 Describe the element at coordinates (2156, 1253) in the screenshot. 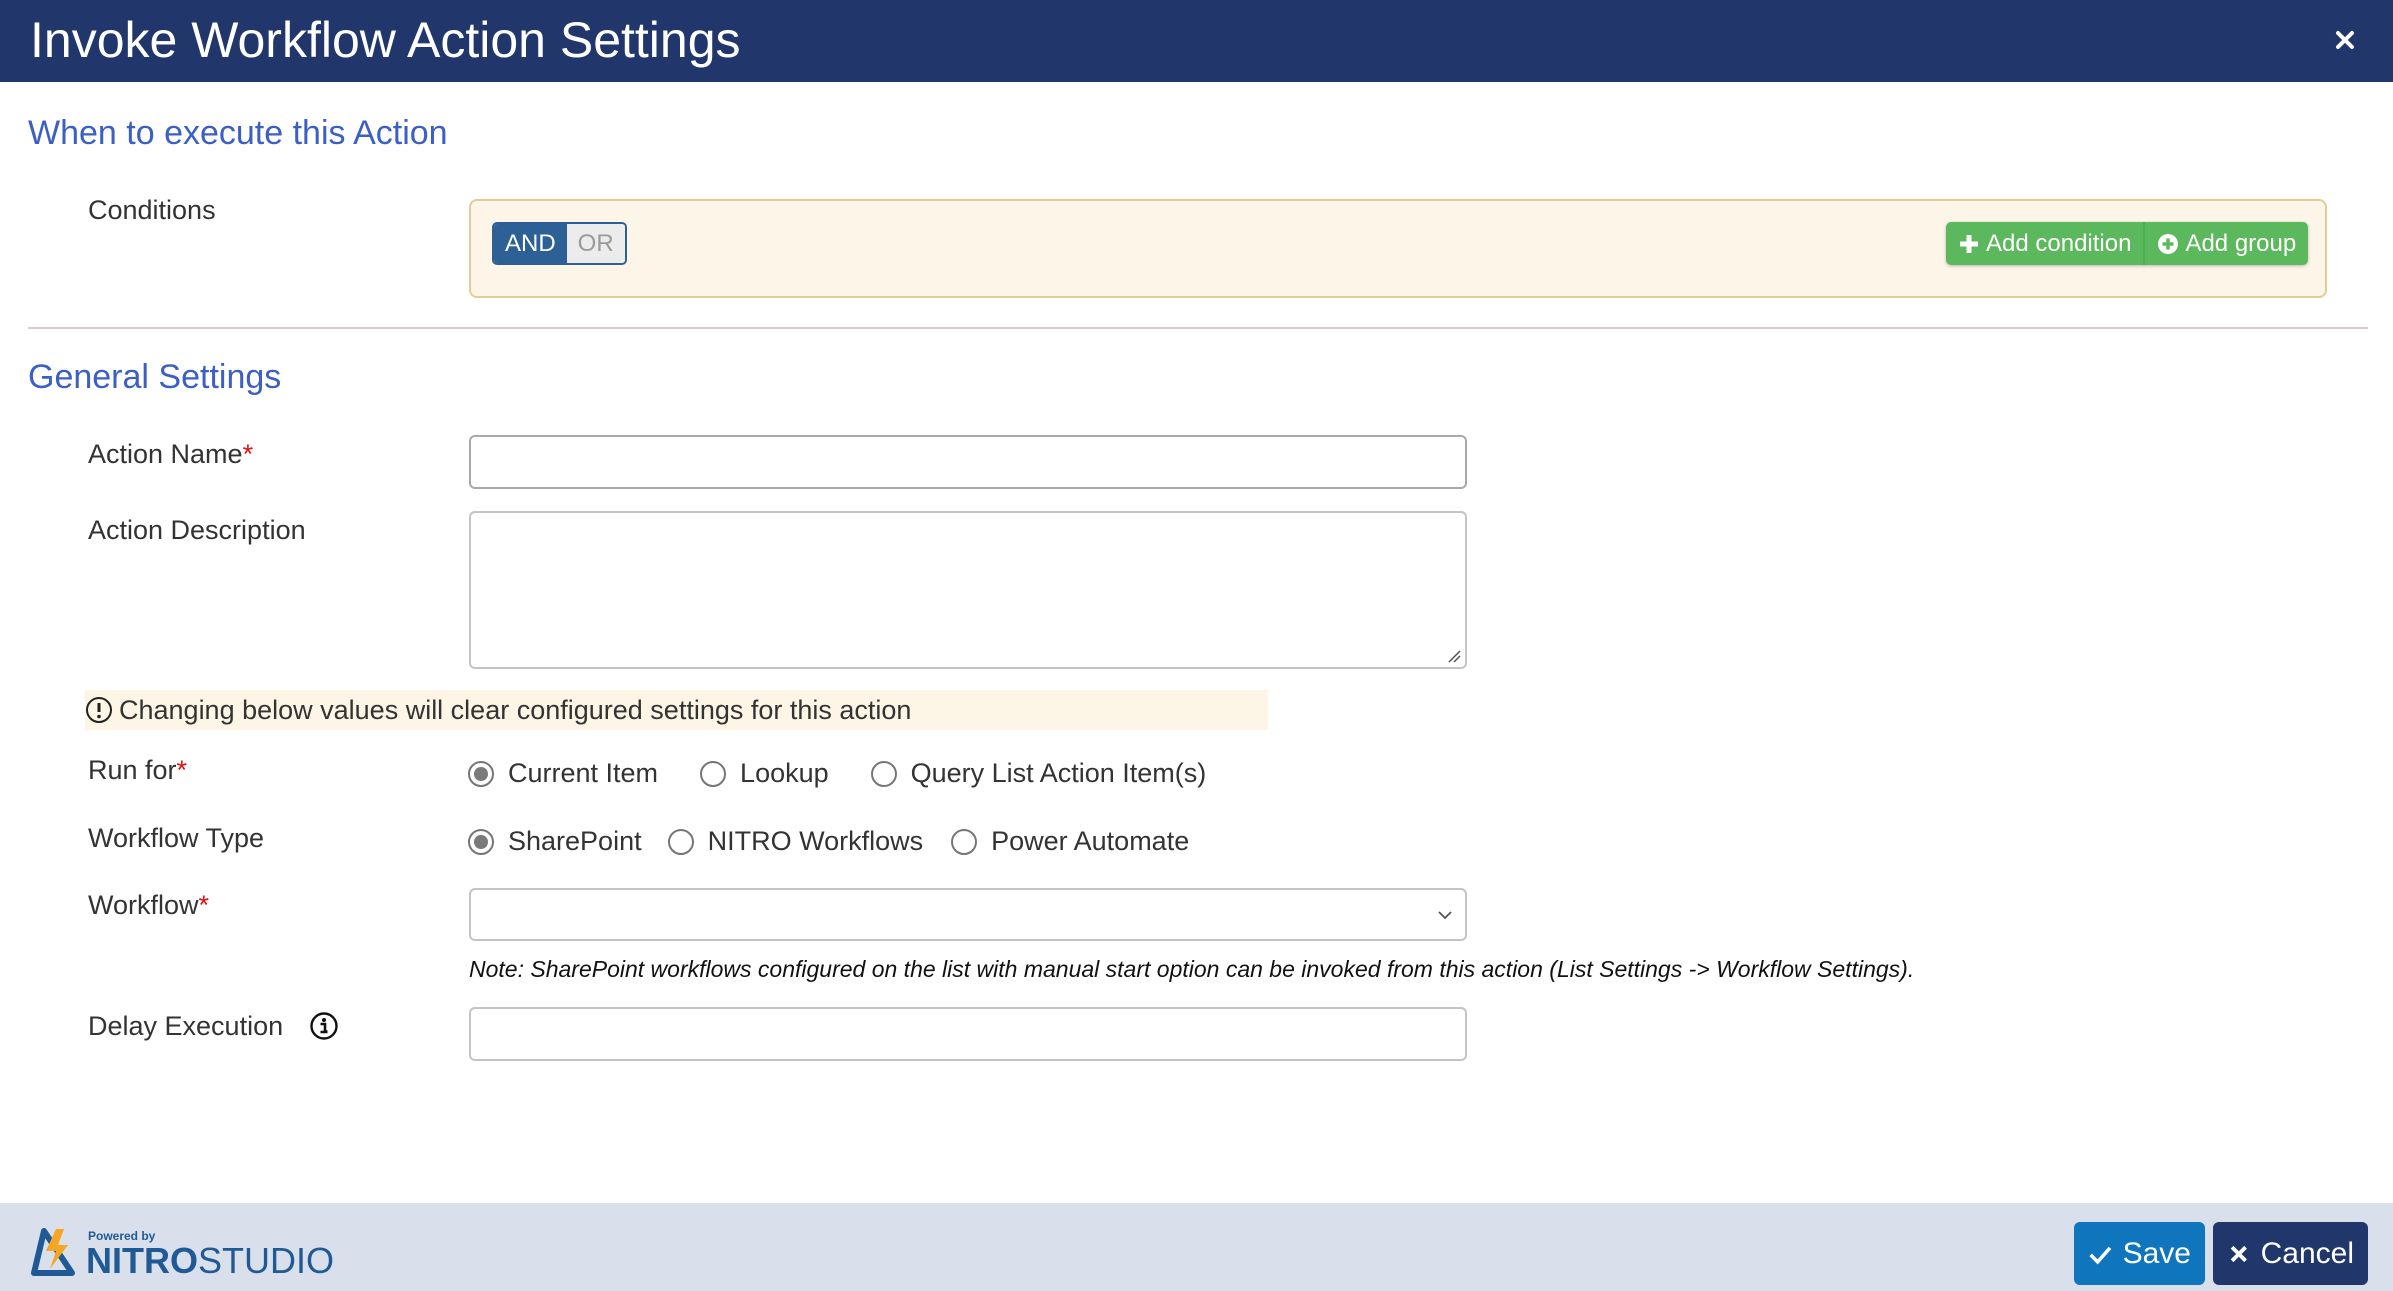

I see `save-label: Save` at that location.